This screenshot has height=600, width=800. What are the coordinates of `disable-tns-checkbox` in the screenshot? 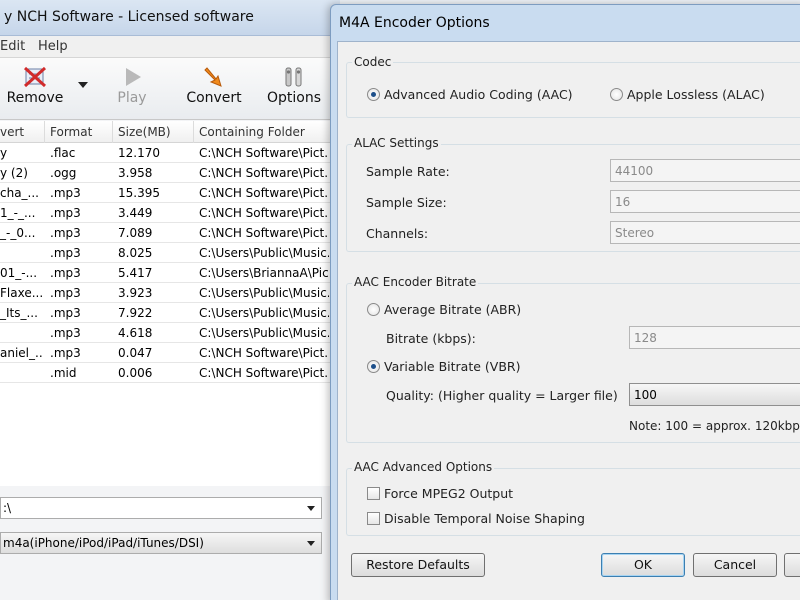 It's located at (373, 518).